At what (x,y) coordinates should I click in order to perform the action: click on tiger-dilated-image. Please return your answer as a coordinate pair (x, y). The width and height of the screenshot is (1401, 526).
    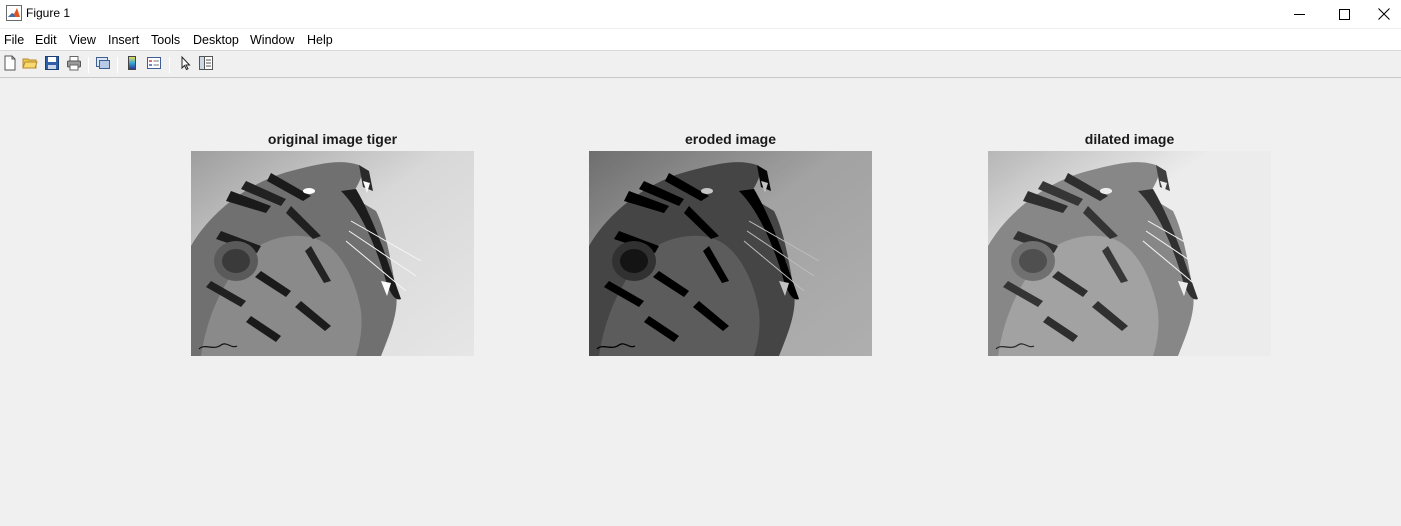
    Looking at the image, I should click on (1129, 253).